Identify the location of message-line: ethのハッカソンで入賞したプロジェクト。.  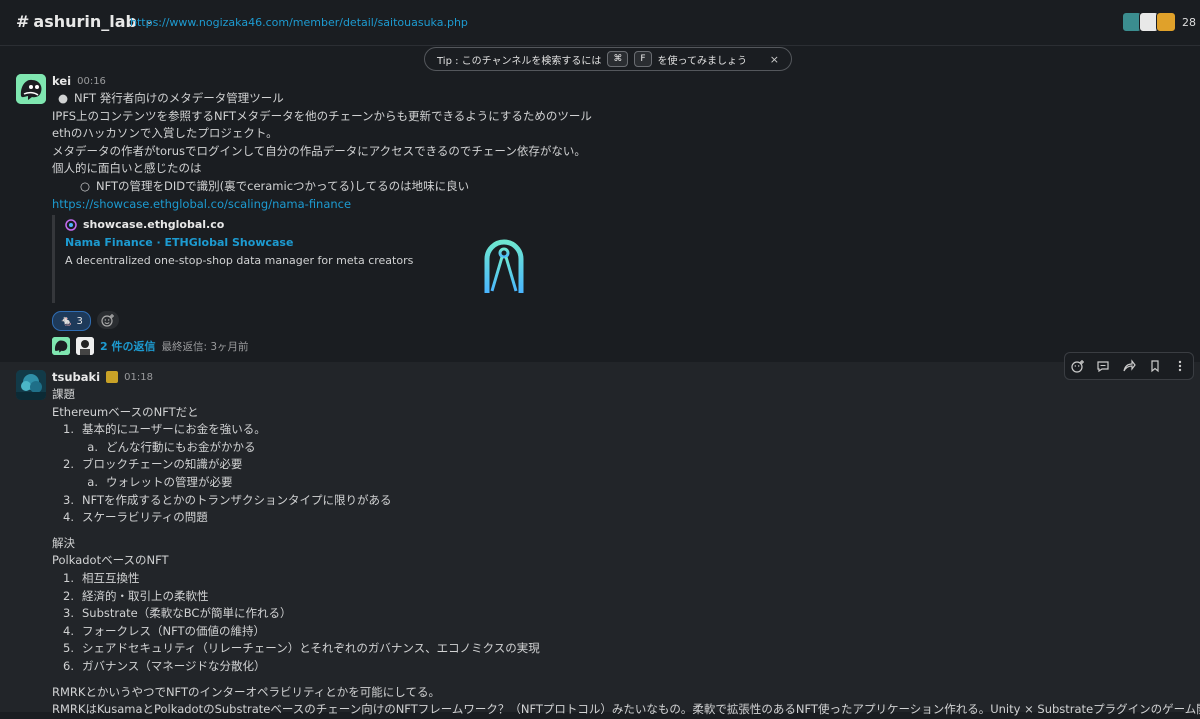
(165, 133).